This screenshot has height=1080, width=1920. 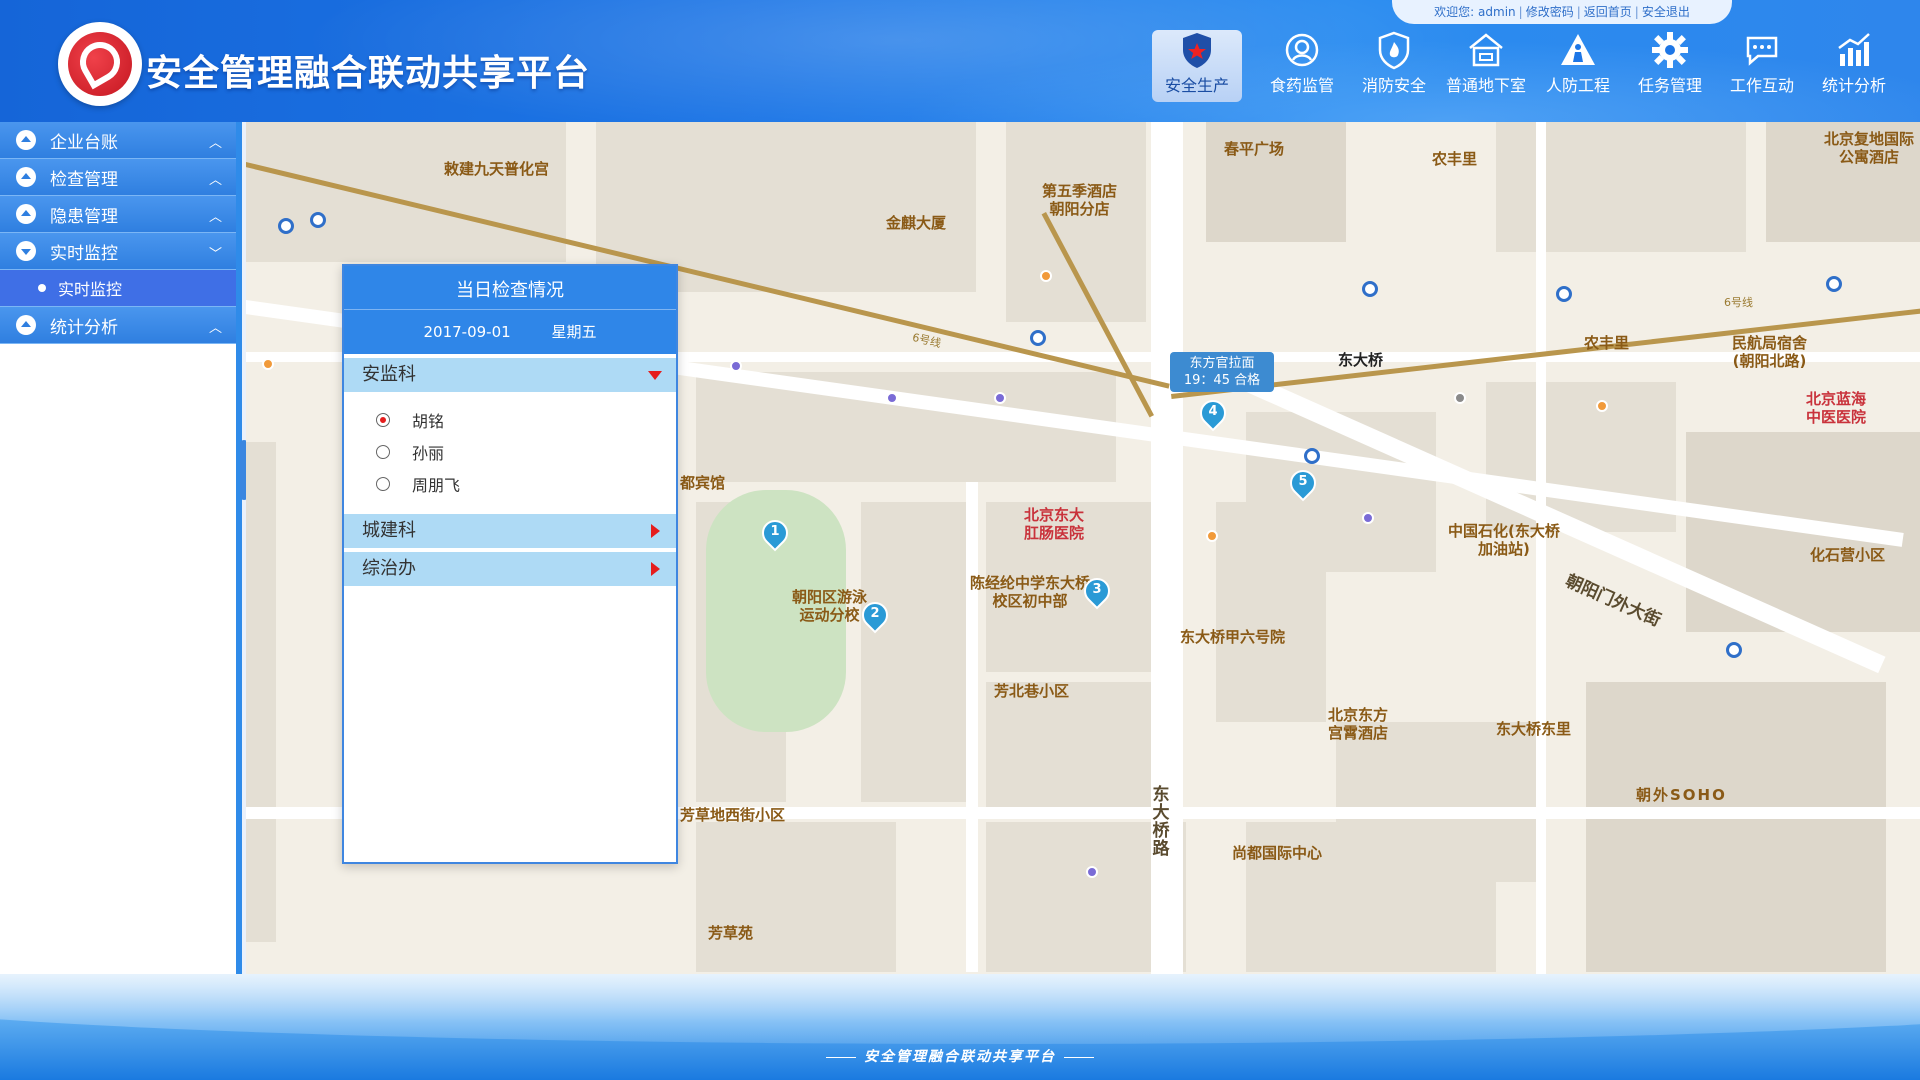 I want to click on user-bar: 欢迎您: admin | 修改密码 | 返回首页 | 安全退出, so click(x=1562, y=12).